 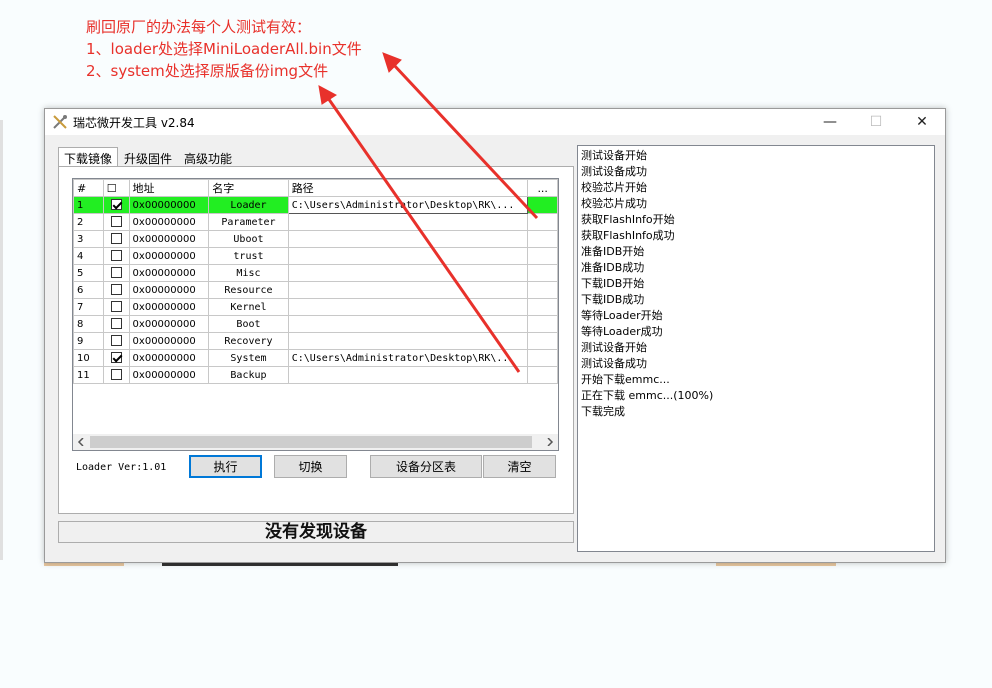 I want to click on status-bar: 没有发现设备, so click(x=316, y=532).